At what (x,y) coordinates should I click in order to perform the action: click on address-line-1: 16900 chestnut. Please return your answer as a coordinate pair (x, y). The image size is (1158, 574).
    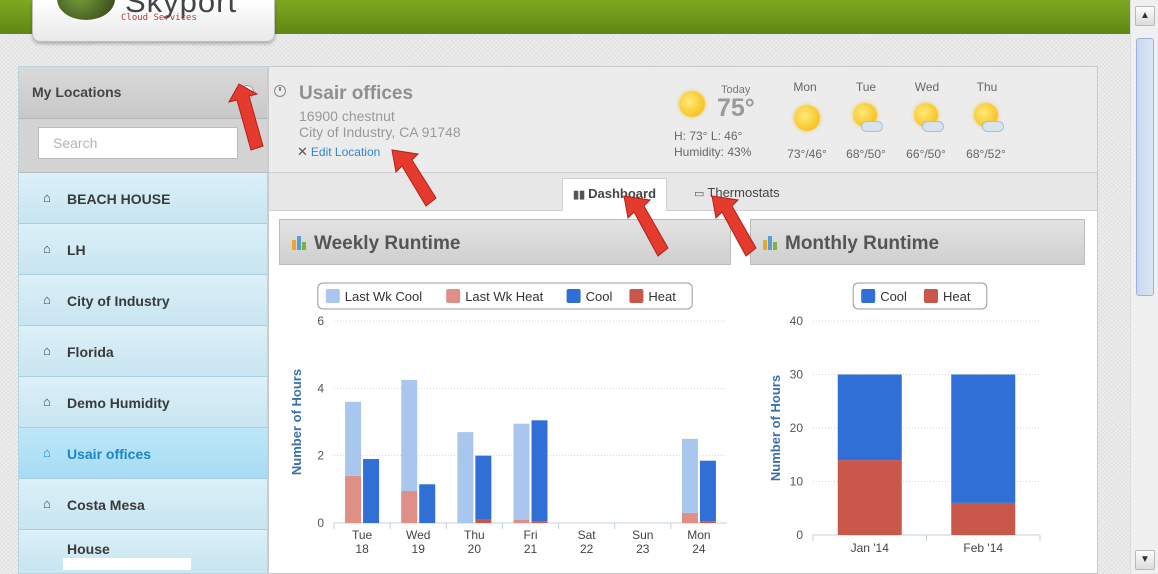
    Looking at the image, I should click on (347, 116).